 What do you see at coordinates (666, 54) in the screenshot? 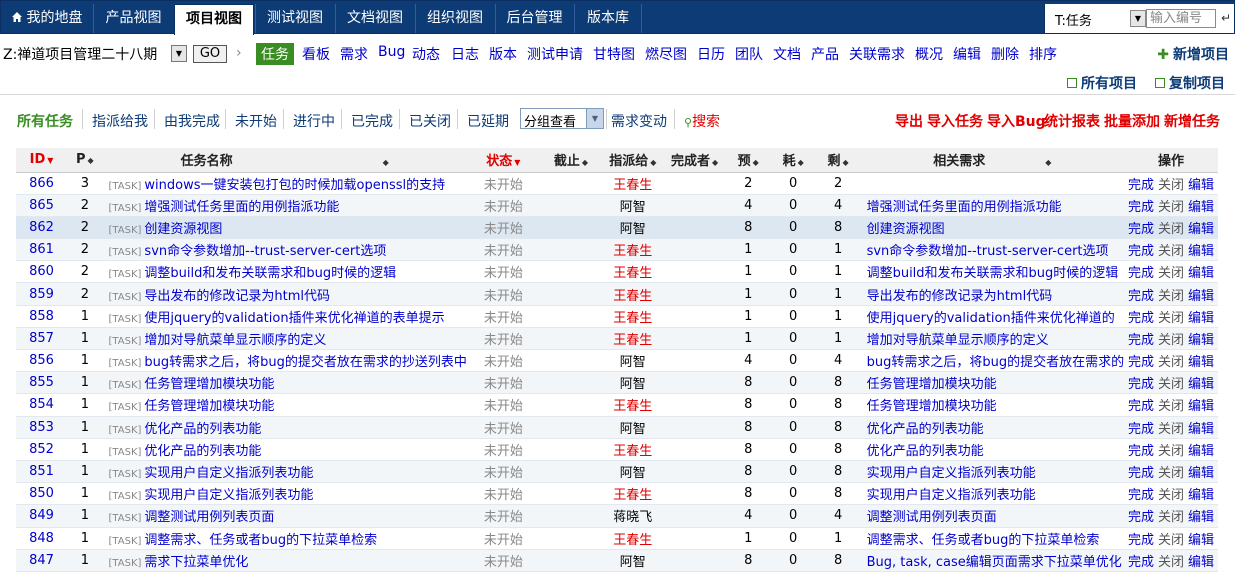
I see `subnav-burn: 燃尽图` at bounding box center [666, 54].